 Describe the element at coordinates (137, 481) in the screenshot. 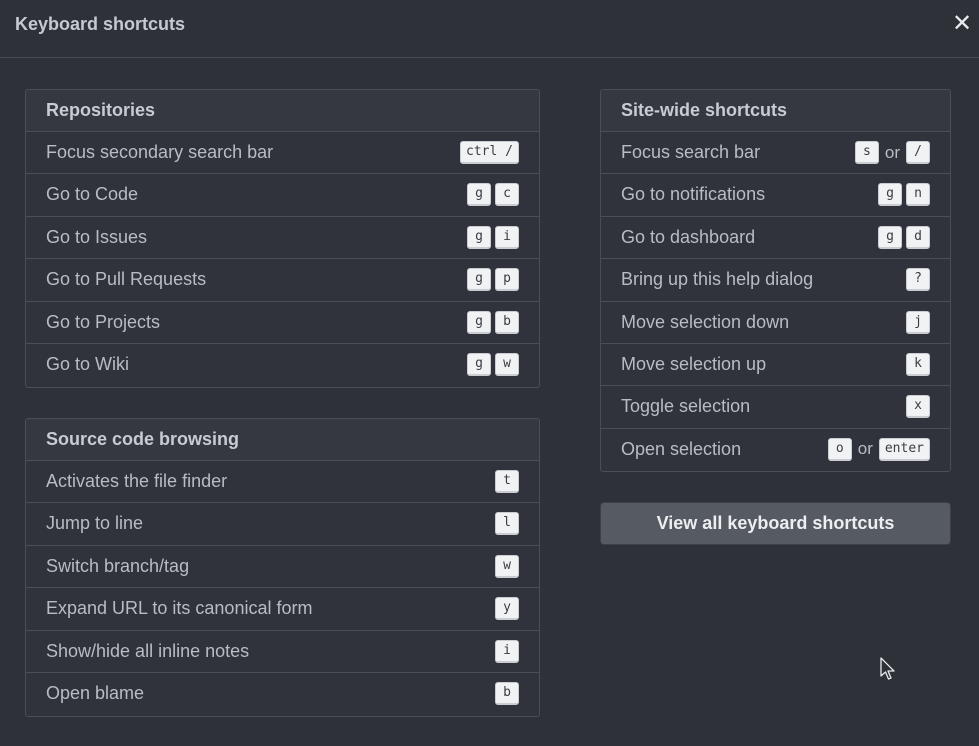

I see `shortcut-label: Activates the file finder` at that location.